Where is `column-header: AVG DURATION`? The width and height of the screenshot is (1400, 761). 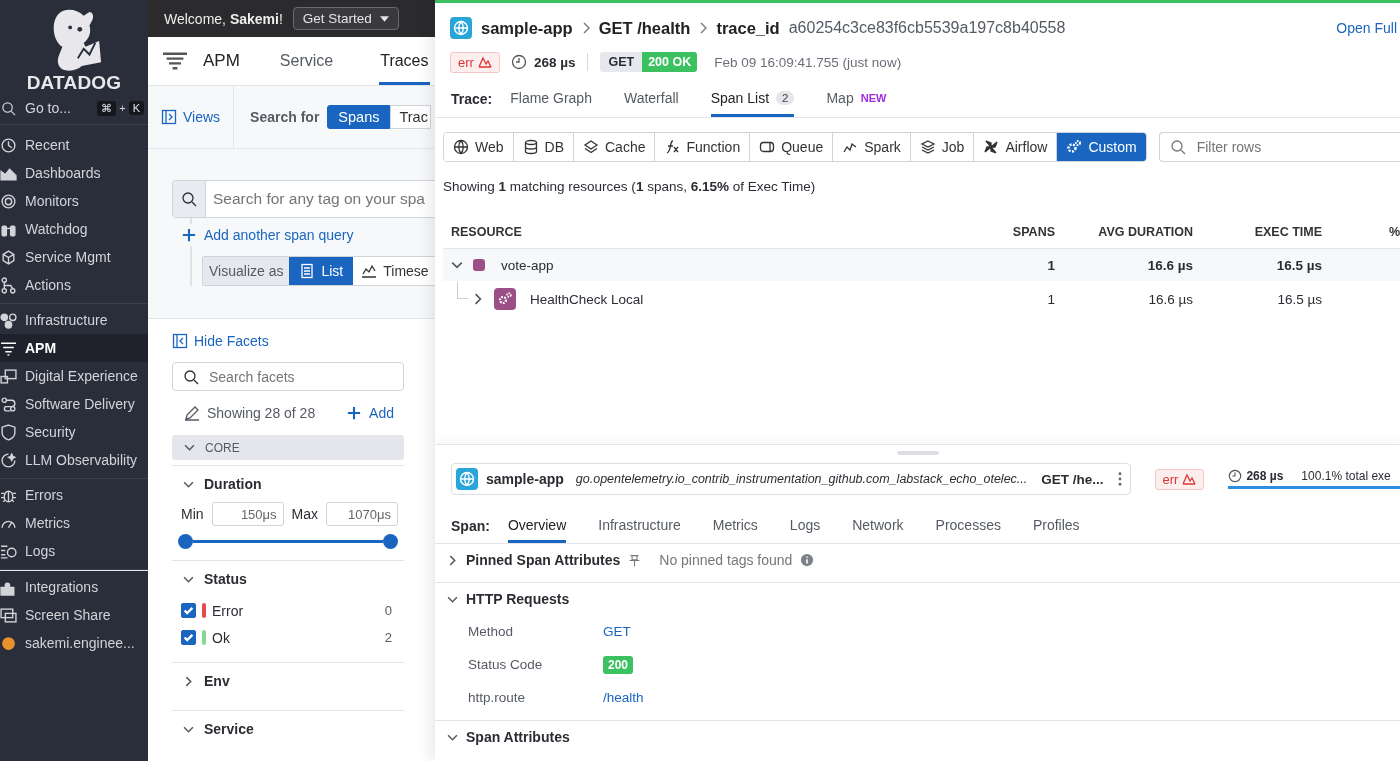
column-header: AVG DURATION is located at coordinates (1145, 232).